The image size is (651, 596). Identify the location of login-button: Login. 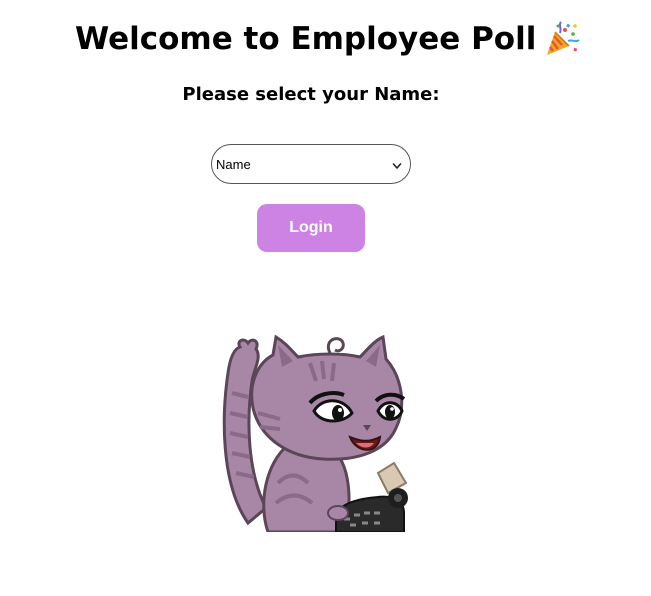
(311, 228).